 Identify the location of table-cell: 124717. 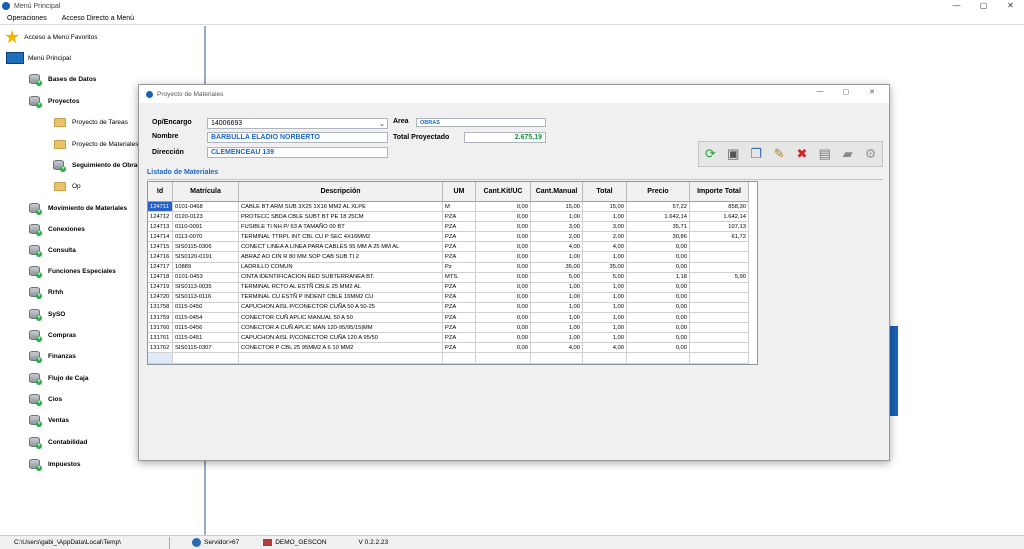
(160, 267).